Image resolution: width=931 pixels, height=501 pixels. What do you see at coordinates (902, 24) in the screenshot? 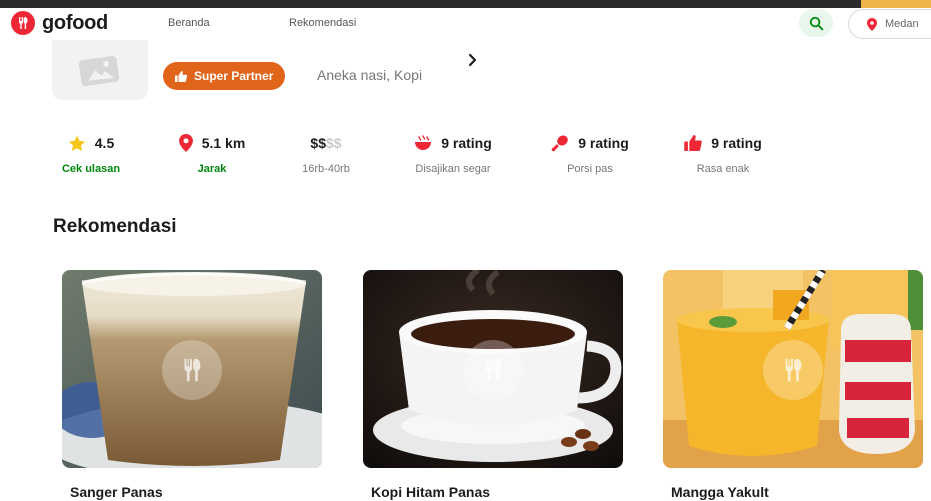
I see `location-label: Medan` at bounding box center [902, 24].